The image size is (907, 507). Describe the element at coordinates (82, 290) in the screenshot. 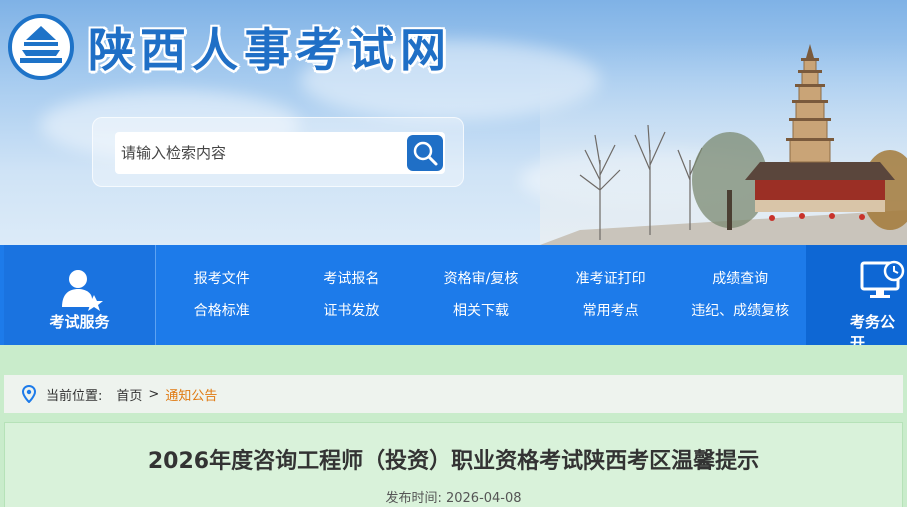

I see `user-star-icon` at that location.